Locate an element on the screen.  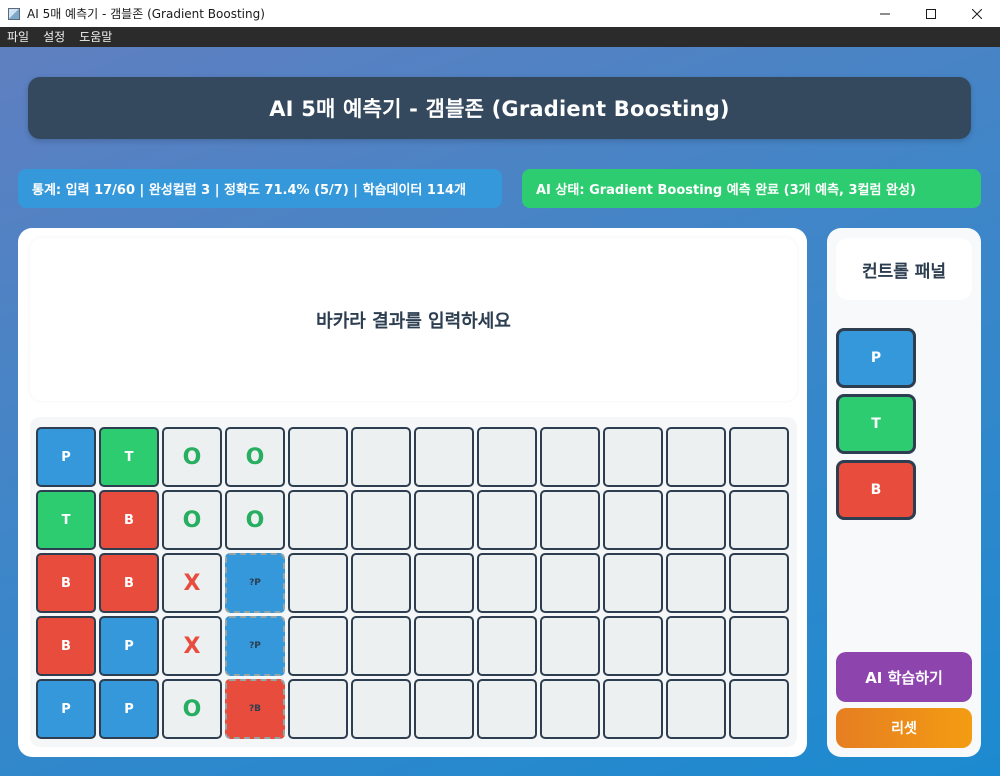
banker-button: B is located at coordinates (876, 490).